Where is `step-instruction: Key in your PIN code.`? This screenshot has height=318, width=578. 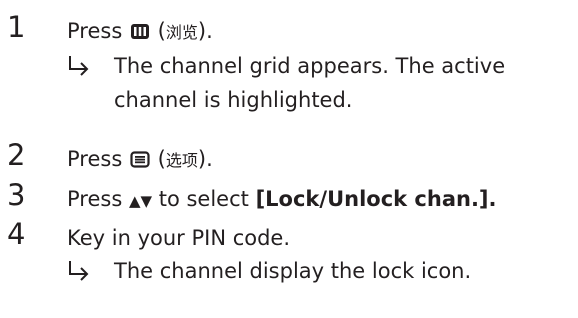
step-instruction: Key in your PIN code. is located at coordinates (179, 238).